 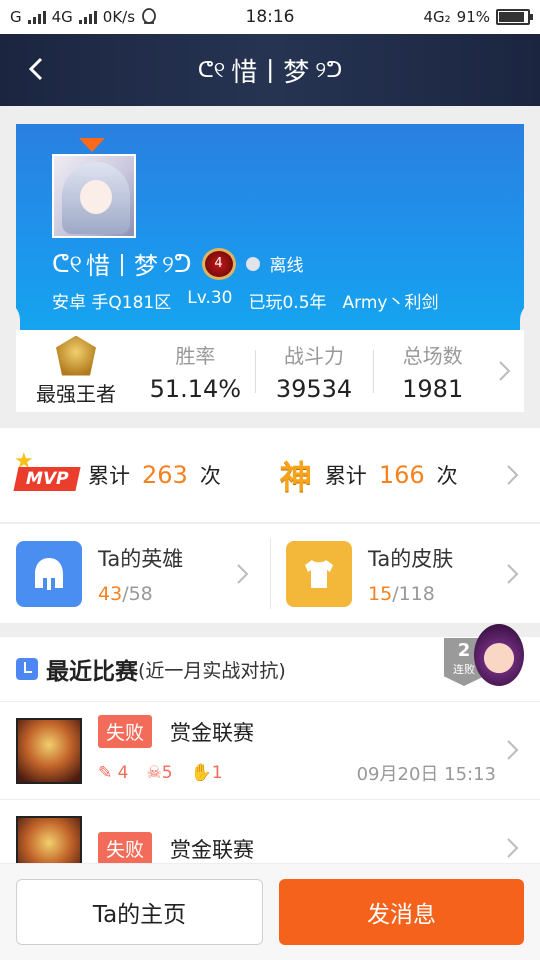 I want to click on match-row: 失败 赏金联赛 ✎ 4 ☠5 ✋1 09月20日 15:13, so click(x=270, y=750).